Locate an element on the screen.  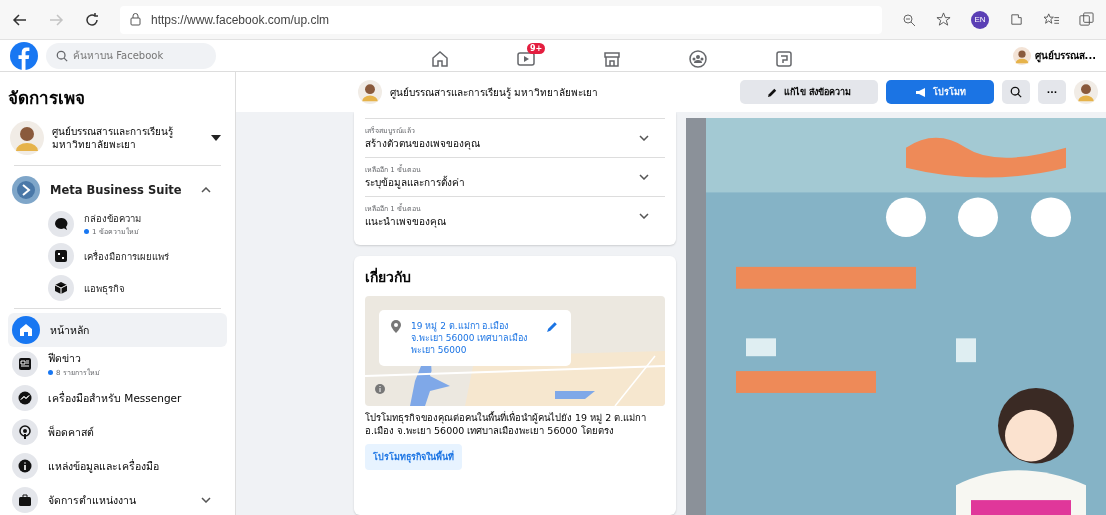
extensions-icon is located at coordinates (1016, 19).